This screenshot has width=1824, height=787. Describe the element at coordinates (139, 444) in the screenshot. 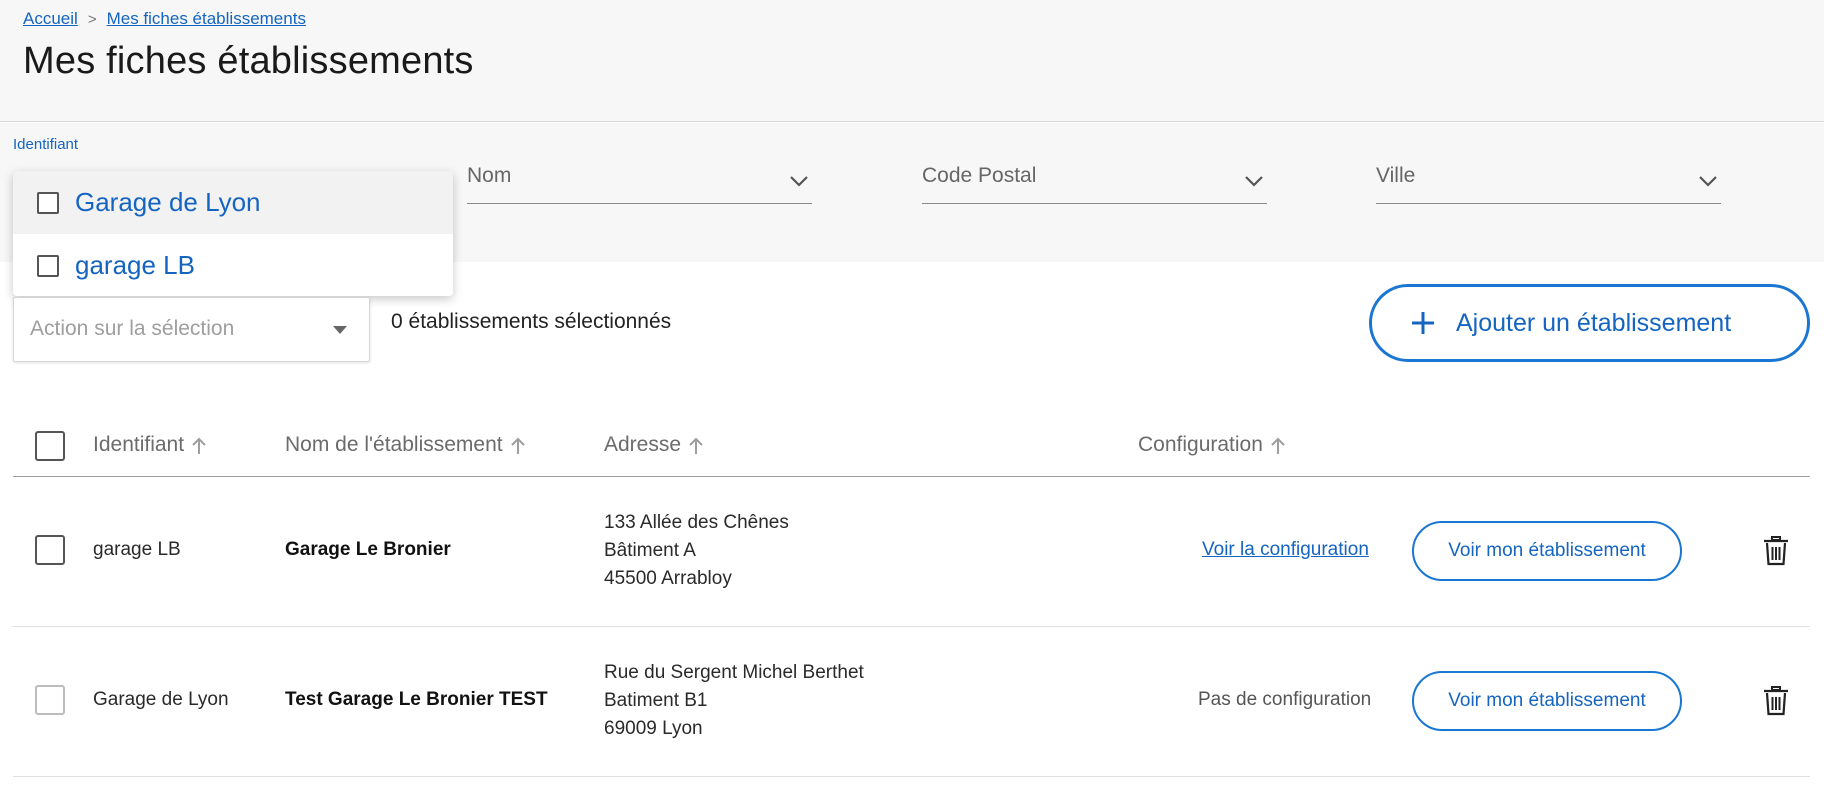

I see `column-header-label: Identifiant` at that location.